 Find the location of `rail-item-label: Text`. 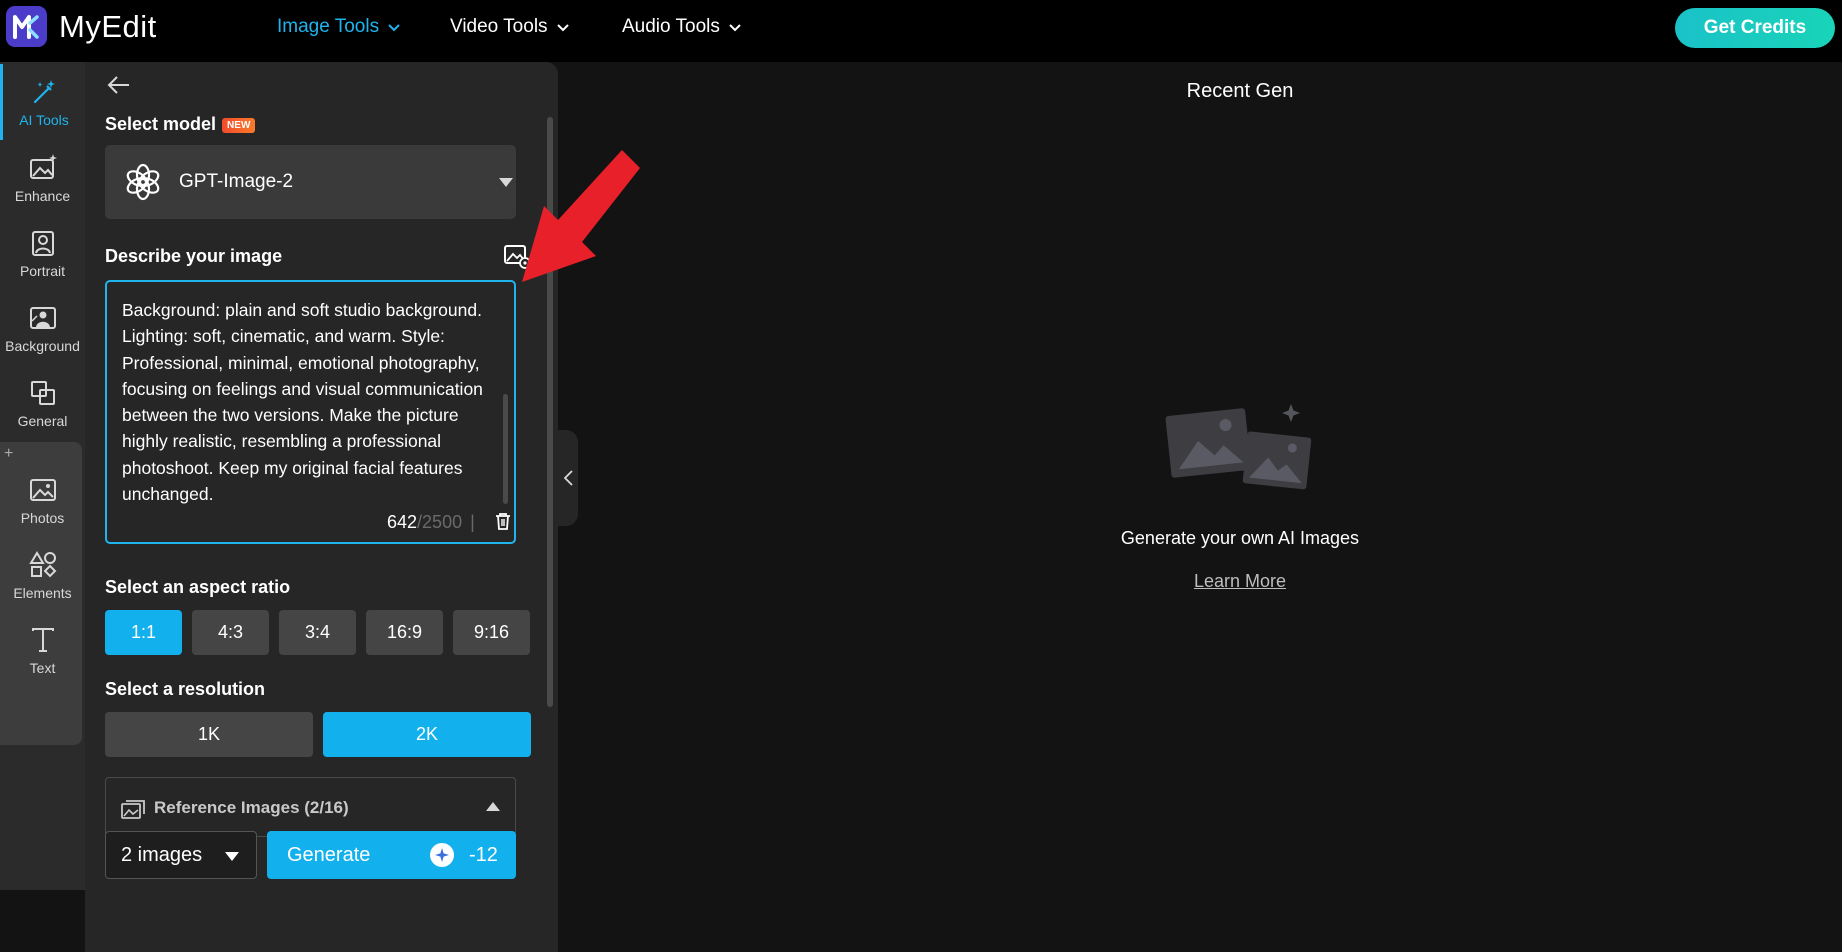

rail-item-label: Text is located at coordinates (42, 667).